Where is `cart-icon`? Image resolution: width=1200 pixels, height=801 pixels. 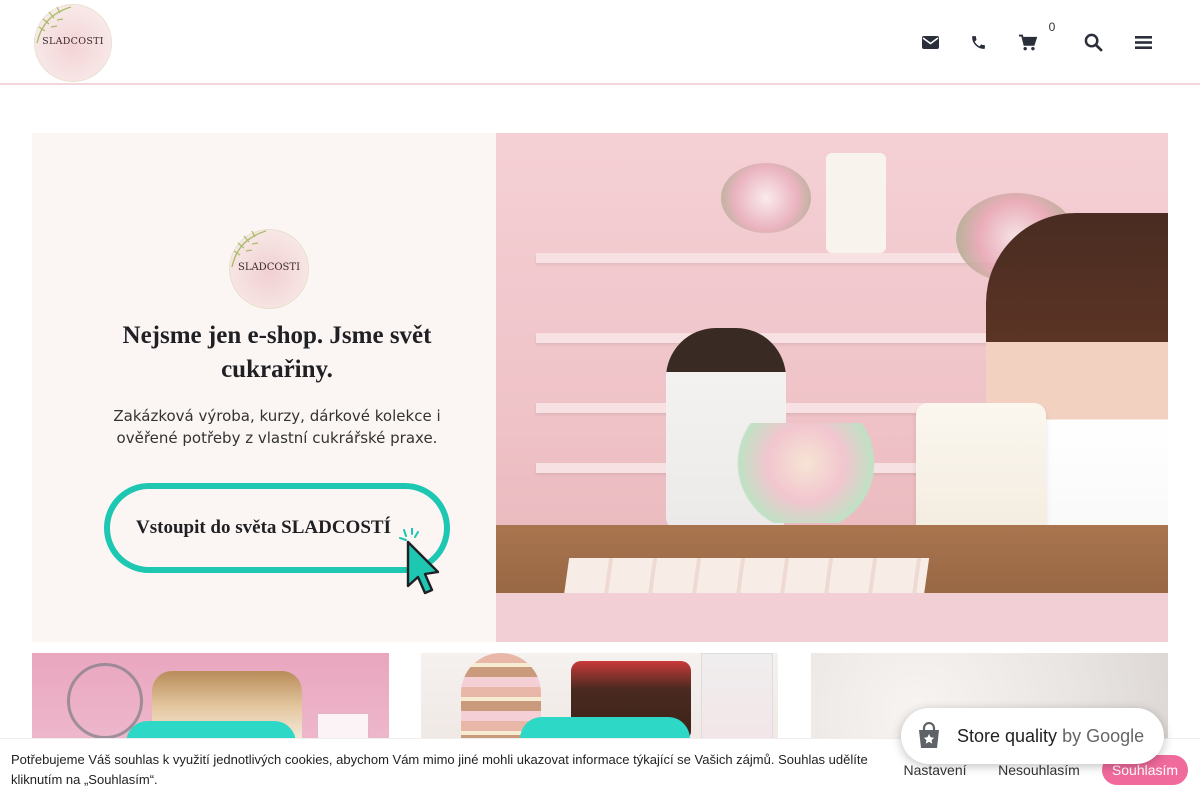
cart-icon is located at coordinates (1027, 42).